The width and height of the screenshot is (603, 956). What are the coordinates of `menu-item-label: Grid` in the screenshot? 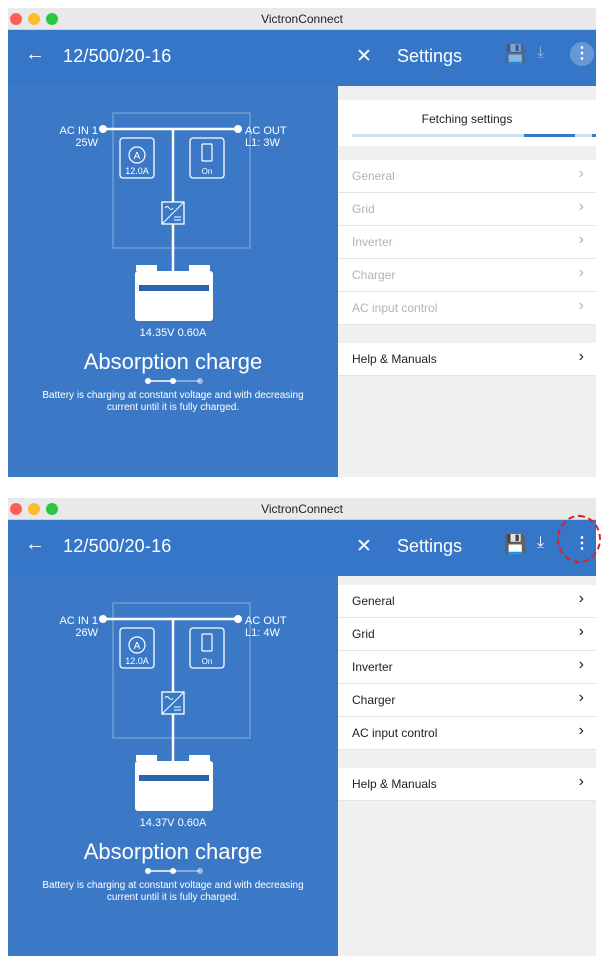 It's located at (363, 209).